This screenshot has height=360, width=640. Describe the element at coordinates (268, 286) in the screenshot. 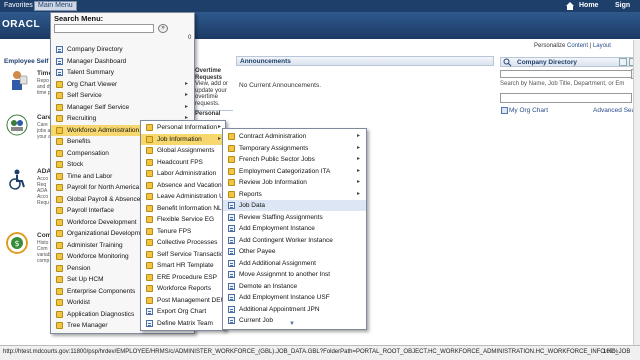

I see `menu-item-label: Demote an Instance` at that location.